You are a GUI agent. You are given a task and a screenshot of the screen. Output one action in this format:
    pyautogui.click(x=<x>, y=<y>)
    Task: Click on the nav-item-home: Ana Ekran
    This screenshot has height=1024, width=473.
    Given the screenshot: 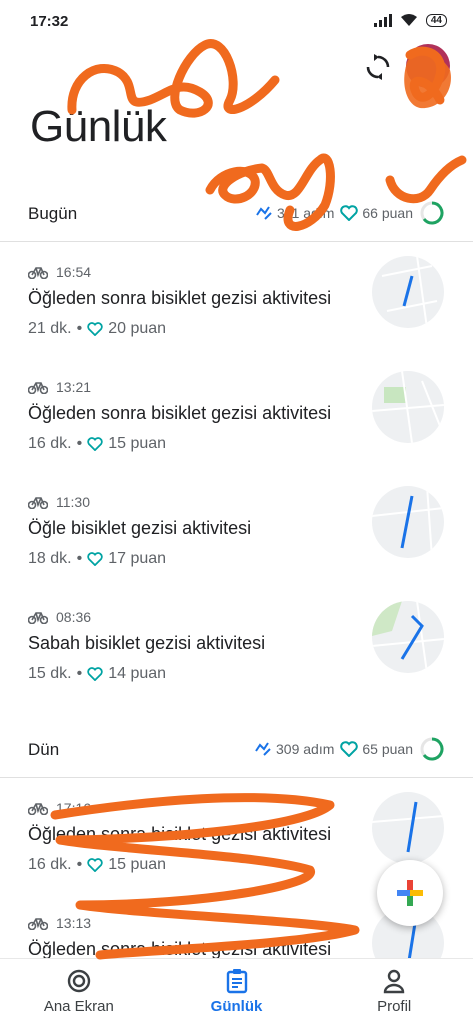 What is the action you would take?
    pyautogui.click(x=79, y=991)
    